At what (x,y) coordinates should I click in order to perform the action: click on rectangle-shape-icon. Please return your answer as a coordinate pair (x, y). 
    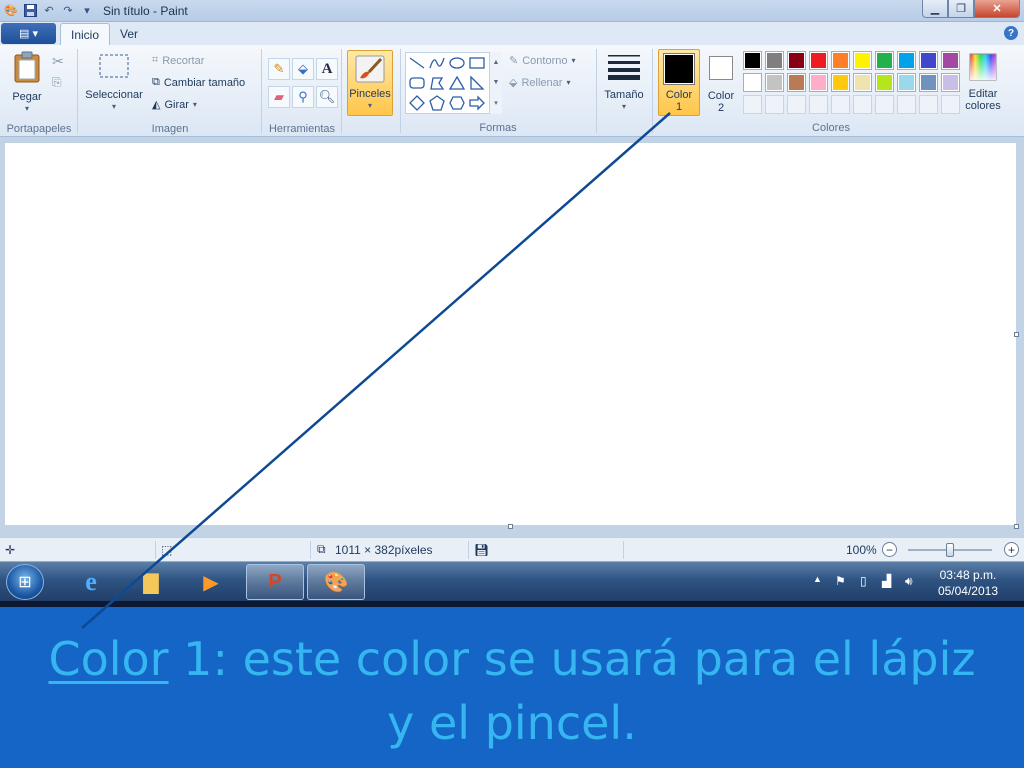
    Looking at the image, I should click on (477, 63).